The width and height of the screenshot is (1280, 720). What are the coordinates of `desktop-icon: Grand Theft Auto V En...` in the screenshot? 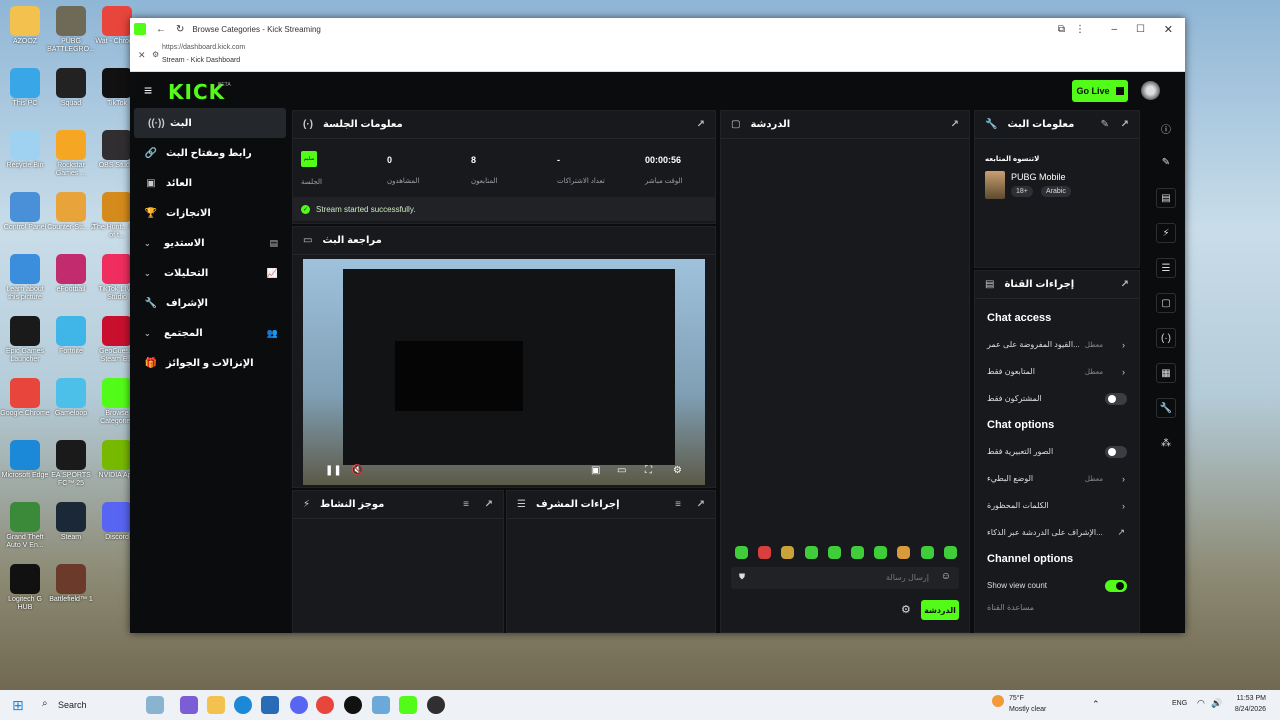 It's located at (25, 526).